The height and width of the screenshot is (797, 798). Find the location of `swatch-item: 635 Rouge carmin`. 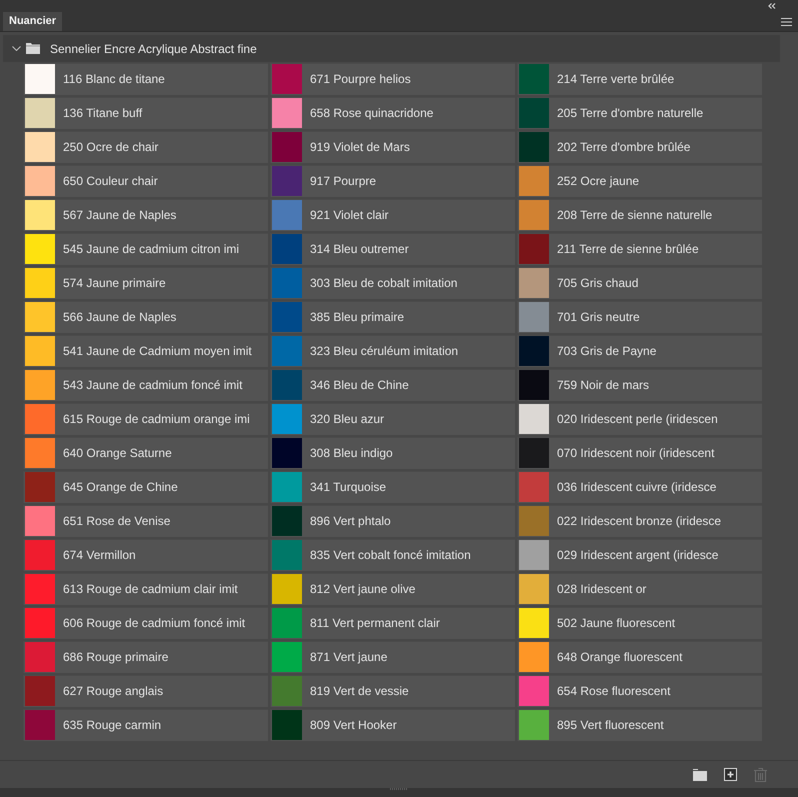

swatch-item: 635 Rouge carmin is located at coordinates (145, 725).